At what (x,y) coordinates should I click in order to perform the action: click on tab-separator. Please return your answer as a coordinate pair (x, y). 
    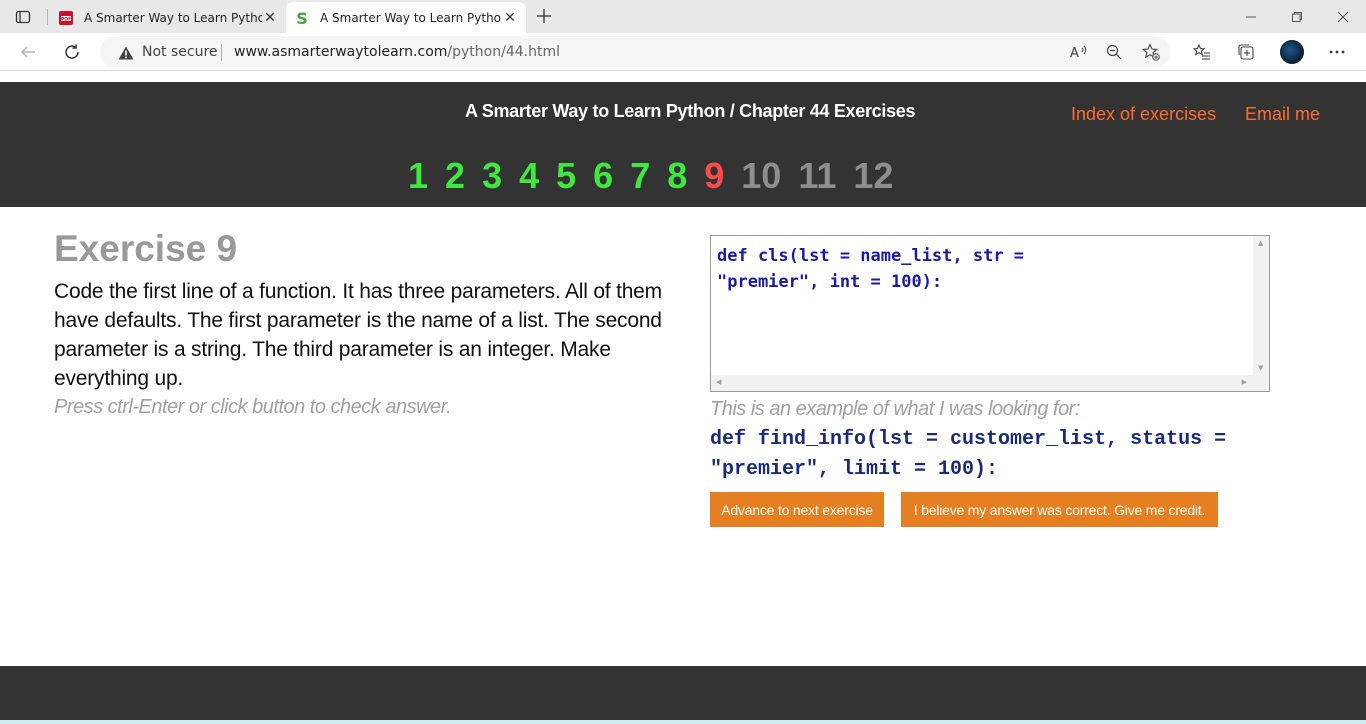
    Looking at the image, I should click on (47, 17).